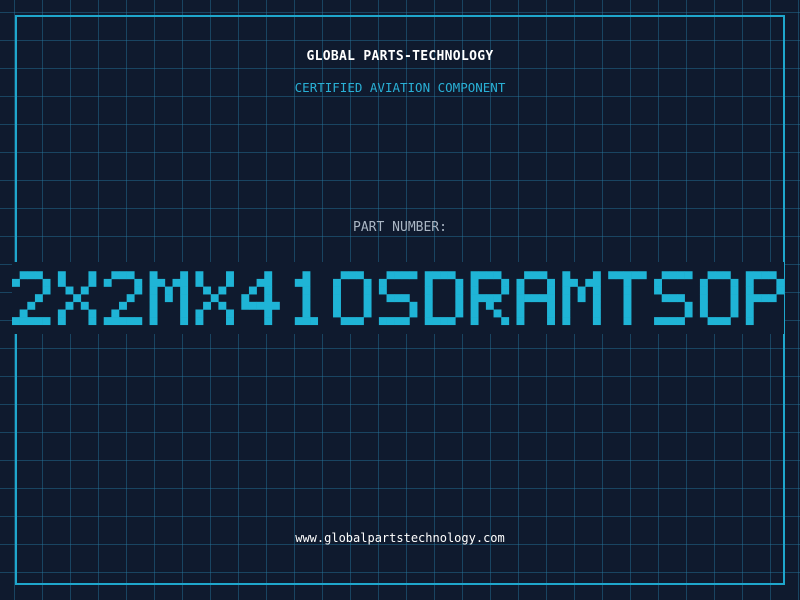 This screenshot has height=600, width=800. Describe the element at coordinates (400, 538) in the screenshot. I see `website-url: www.globalpartstechnology.com` at that location.